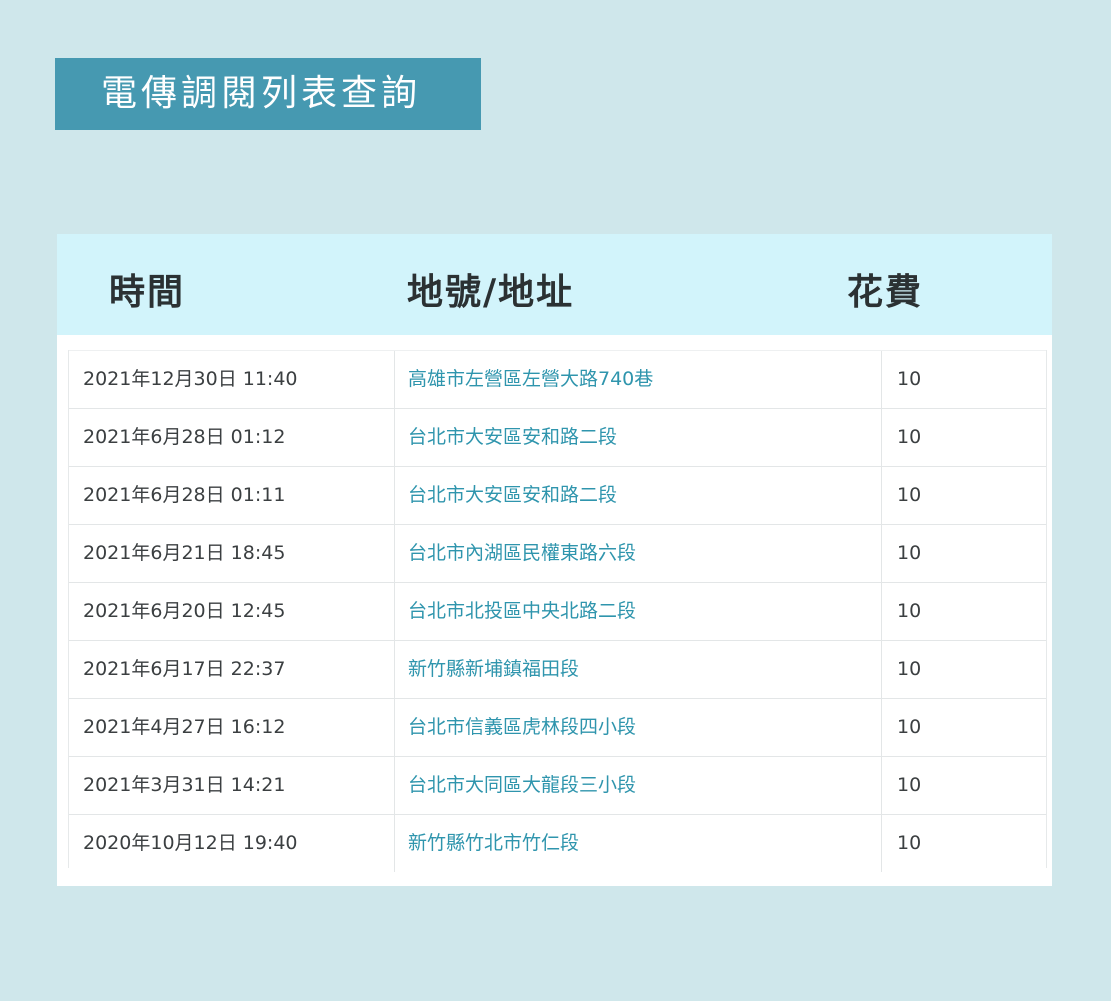  What do you see at coordinates (491, 292) in the screenshot?
I see `header-address: 地號/地址` at bounding box center [491, 292].